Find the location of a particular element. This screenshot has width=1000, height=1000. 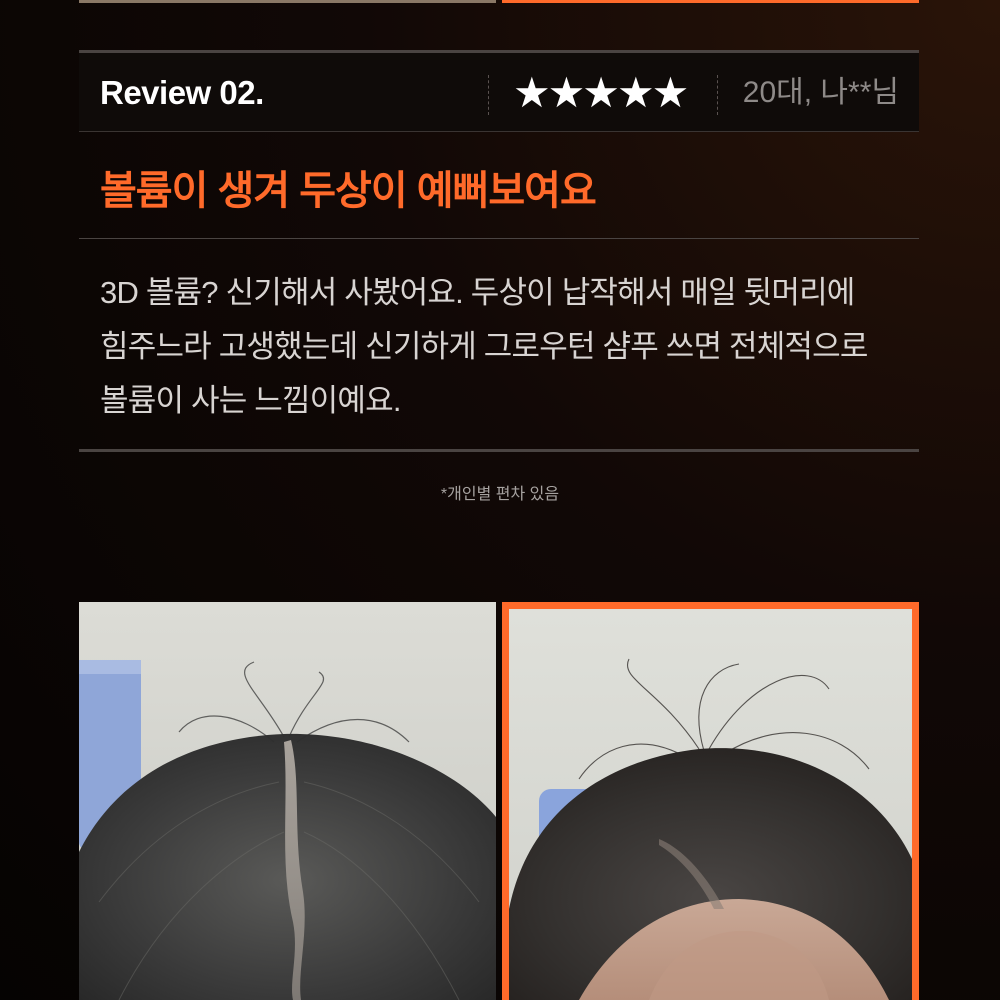

review-body-line: 힘주느라 고생했는데 신기하게 그로우턴 샴푸 쓰면 전체적으로 is located at coordinates (484, 346).